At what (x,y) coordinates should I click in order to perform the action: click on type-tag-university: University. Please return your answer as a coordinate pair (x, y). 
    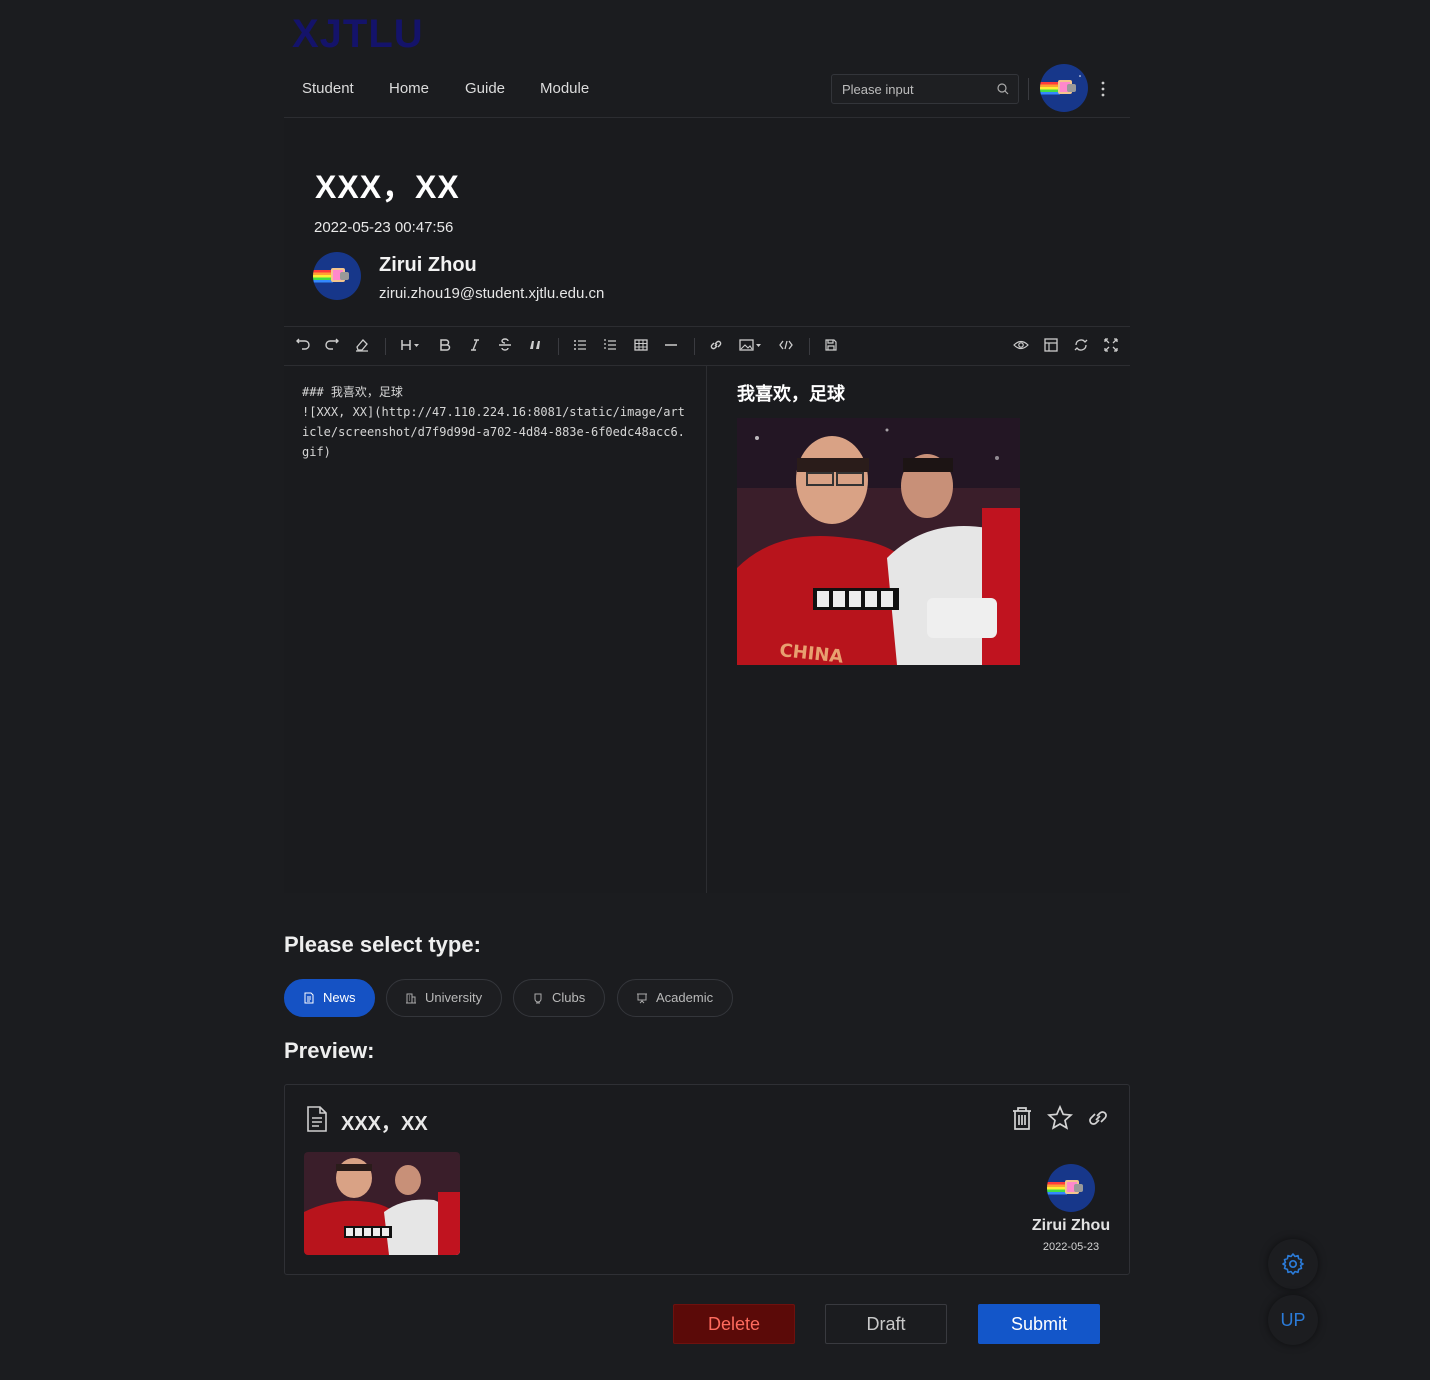
    Looking at the image, I should click on (444, 998).